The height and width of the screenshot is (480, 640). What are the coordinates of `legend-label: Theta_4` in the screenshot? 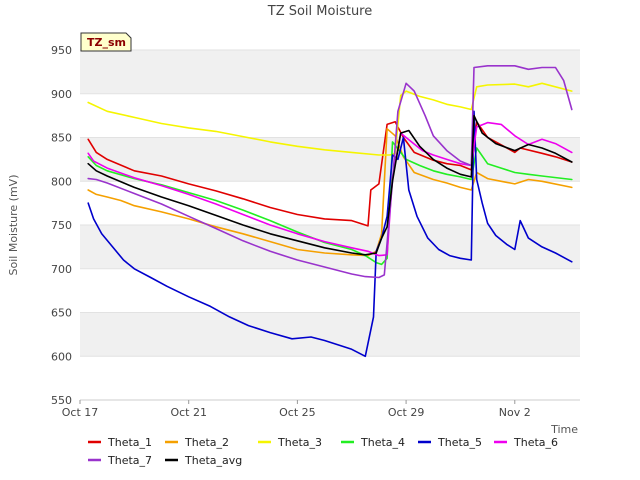 It's located at (382, 442).